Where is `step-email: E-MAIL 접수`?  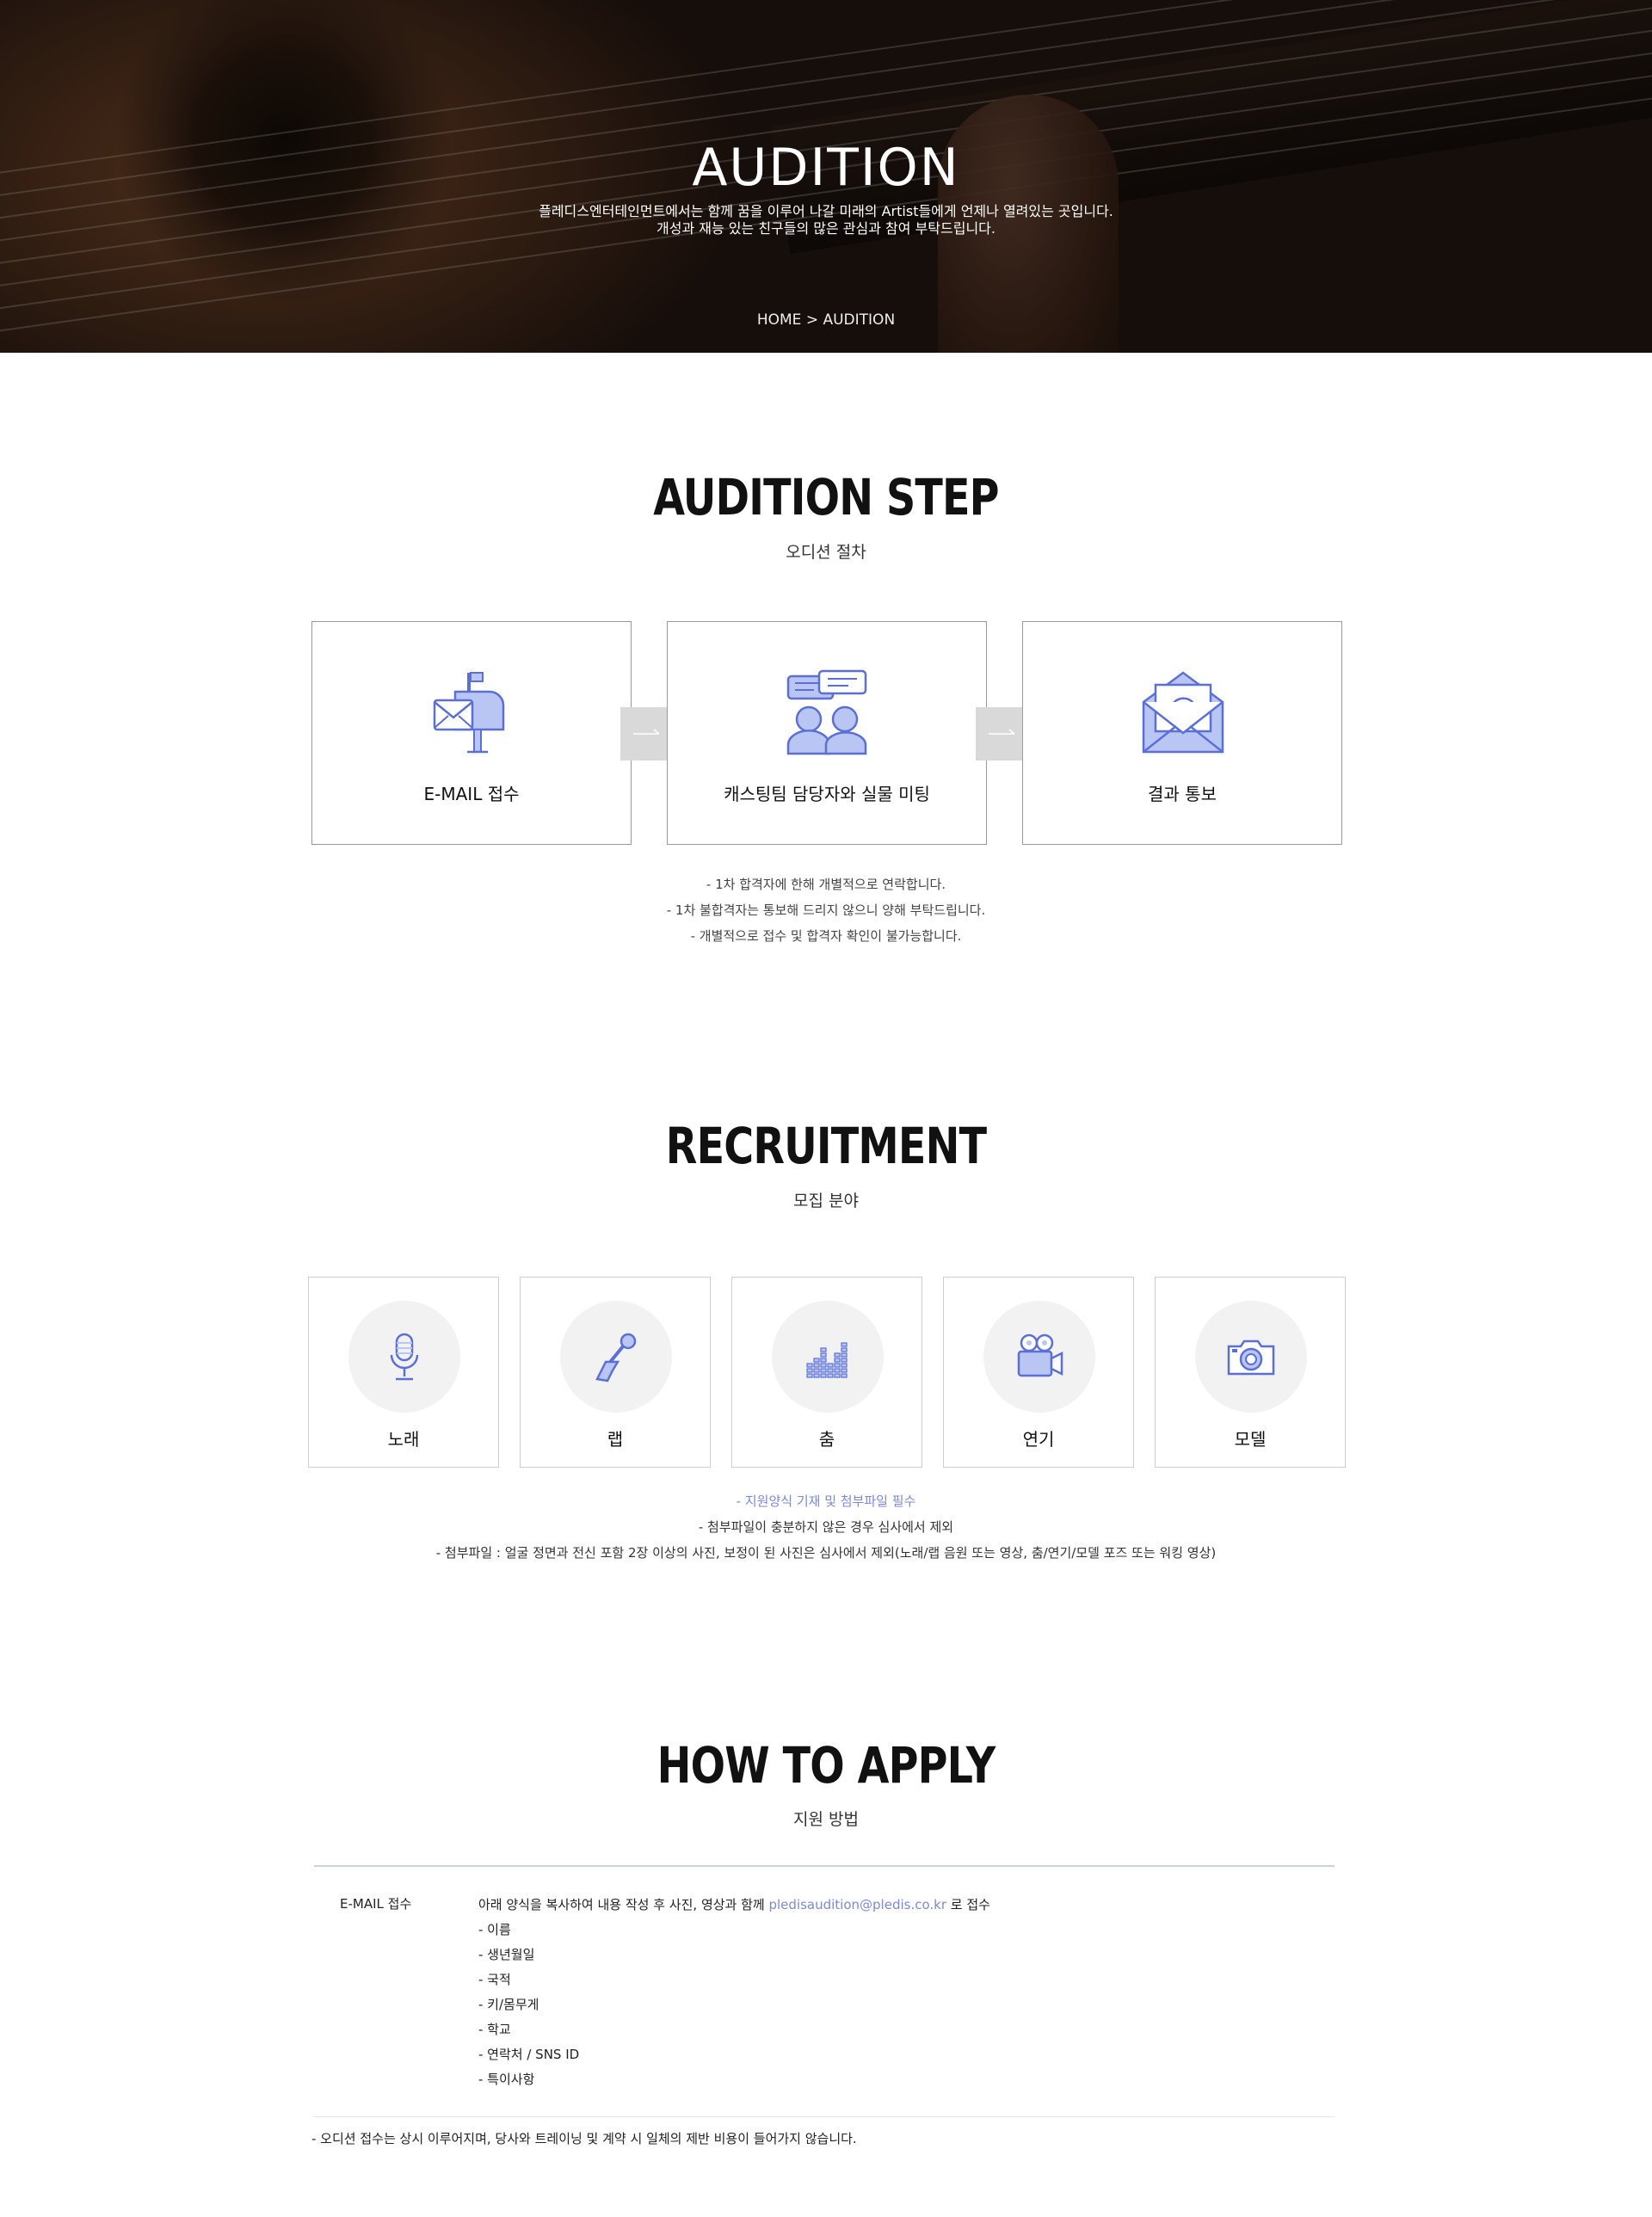
step-email: E-MAIL 접수 is located at coordinates (471, 733).